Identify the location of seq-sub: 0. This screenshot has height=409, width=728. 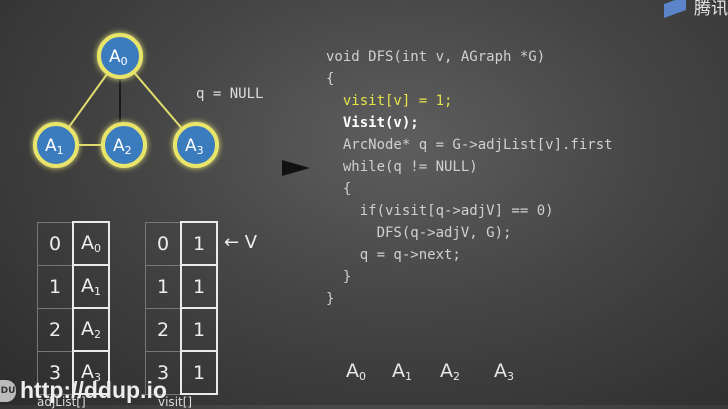
(362, 376).